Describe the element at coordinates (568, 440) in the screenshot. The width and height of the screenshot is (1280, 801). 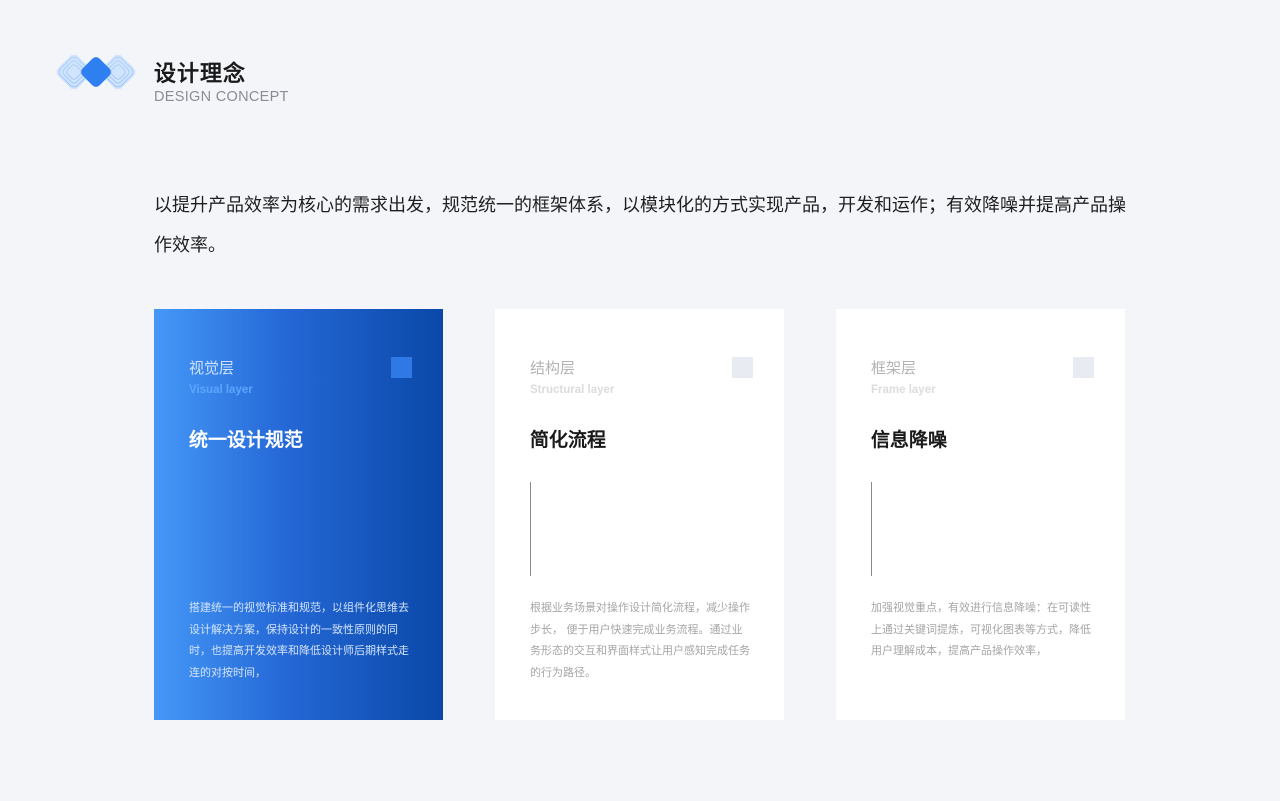
I see `card-heading: 简化流程` at that location.